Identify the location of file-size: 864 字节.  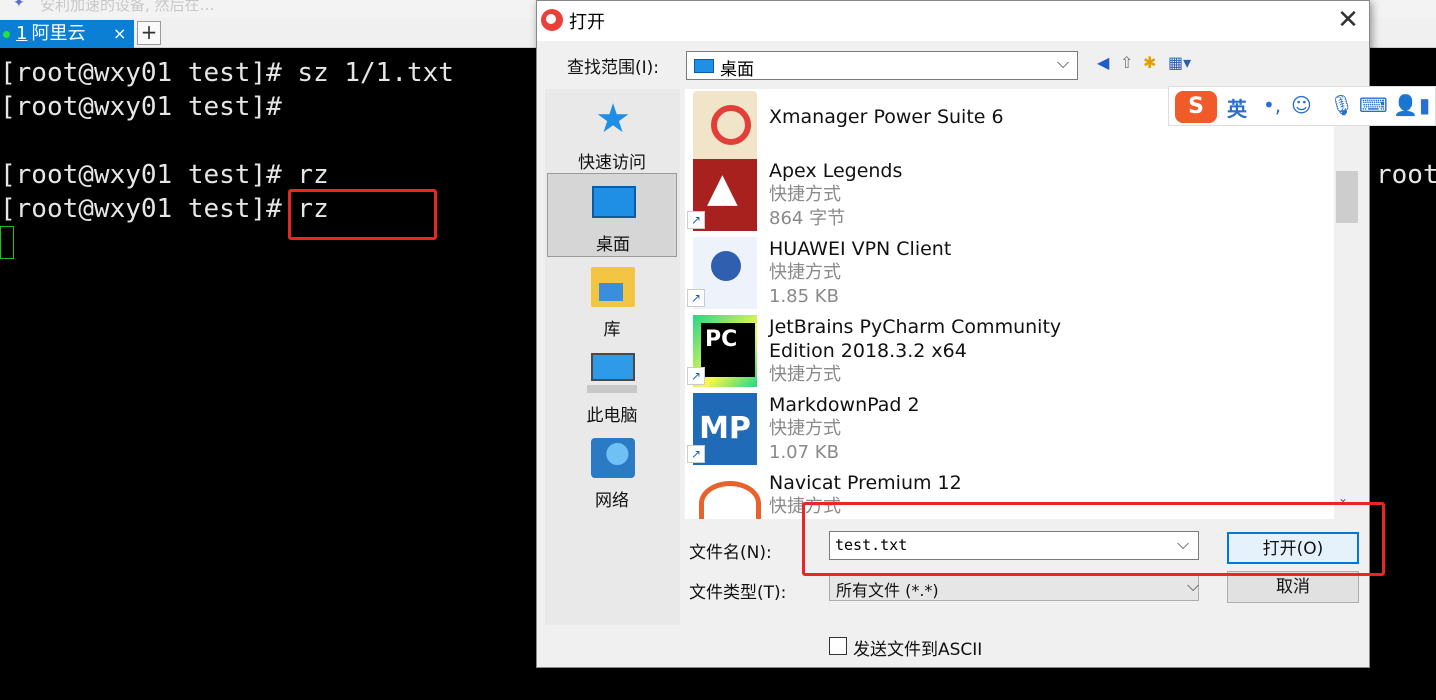
(807, 218).